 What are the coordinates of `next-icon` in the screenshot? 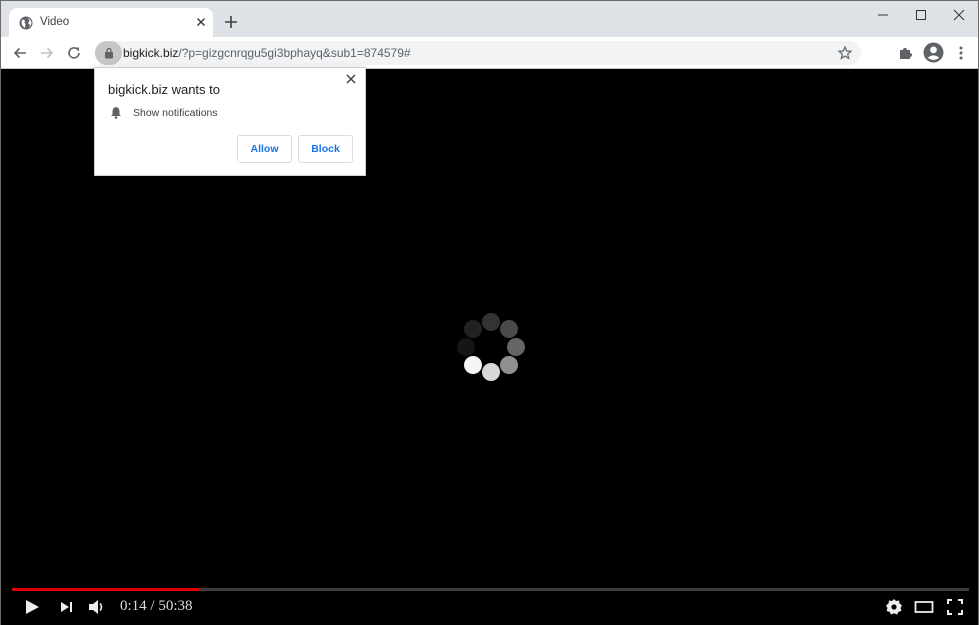 It's located at (67, 607).